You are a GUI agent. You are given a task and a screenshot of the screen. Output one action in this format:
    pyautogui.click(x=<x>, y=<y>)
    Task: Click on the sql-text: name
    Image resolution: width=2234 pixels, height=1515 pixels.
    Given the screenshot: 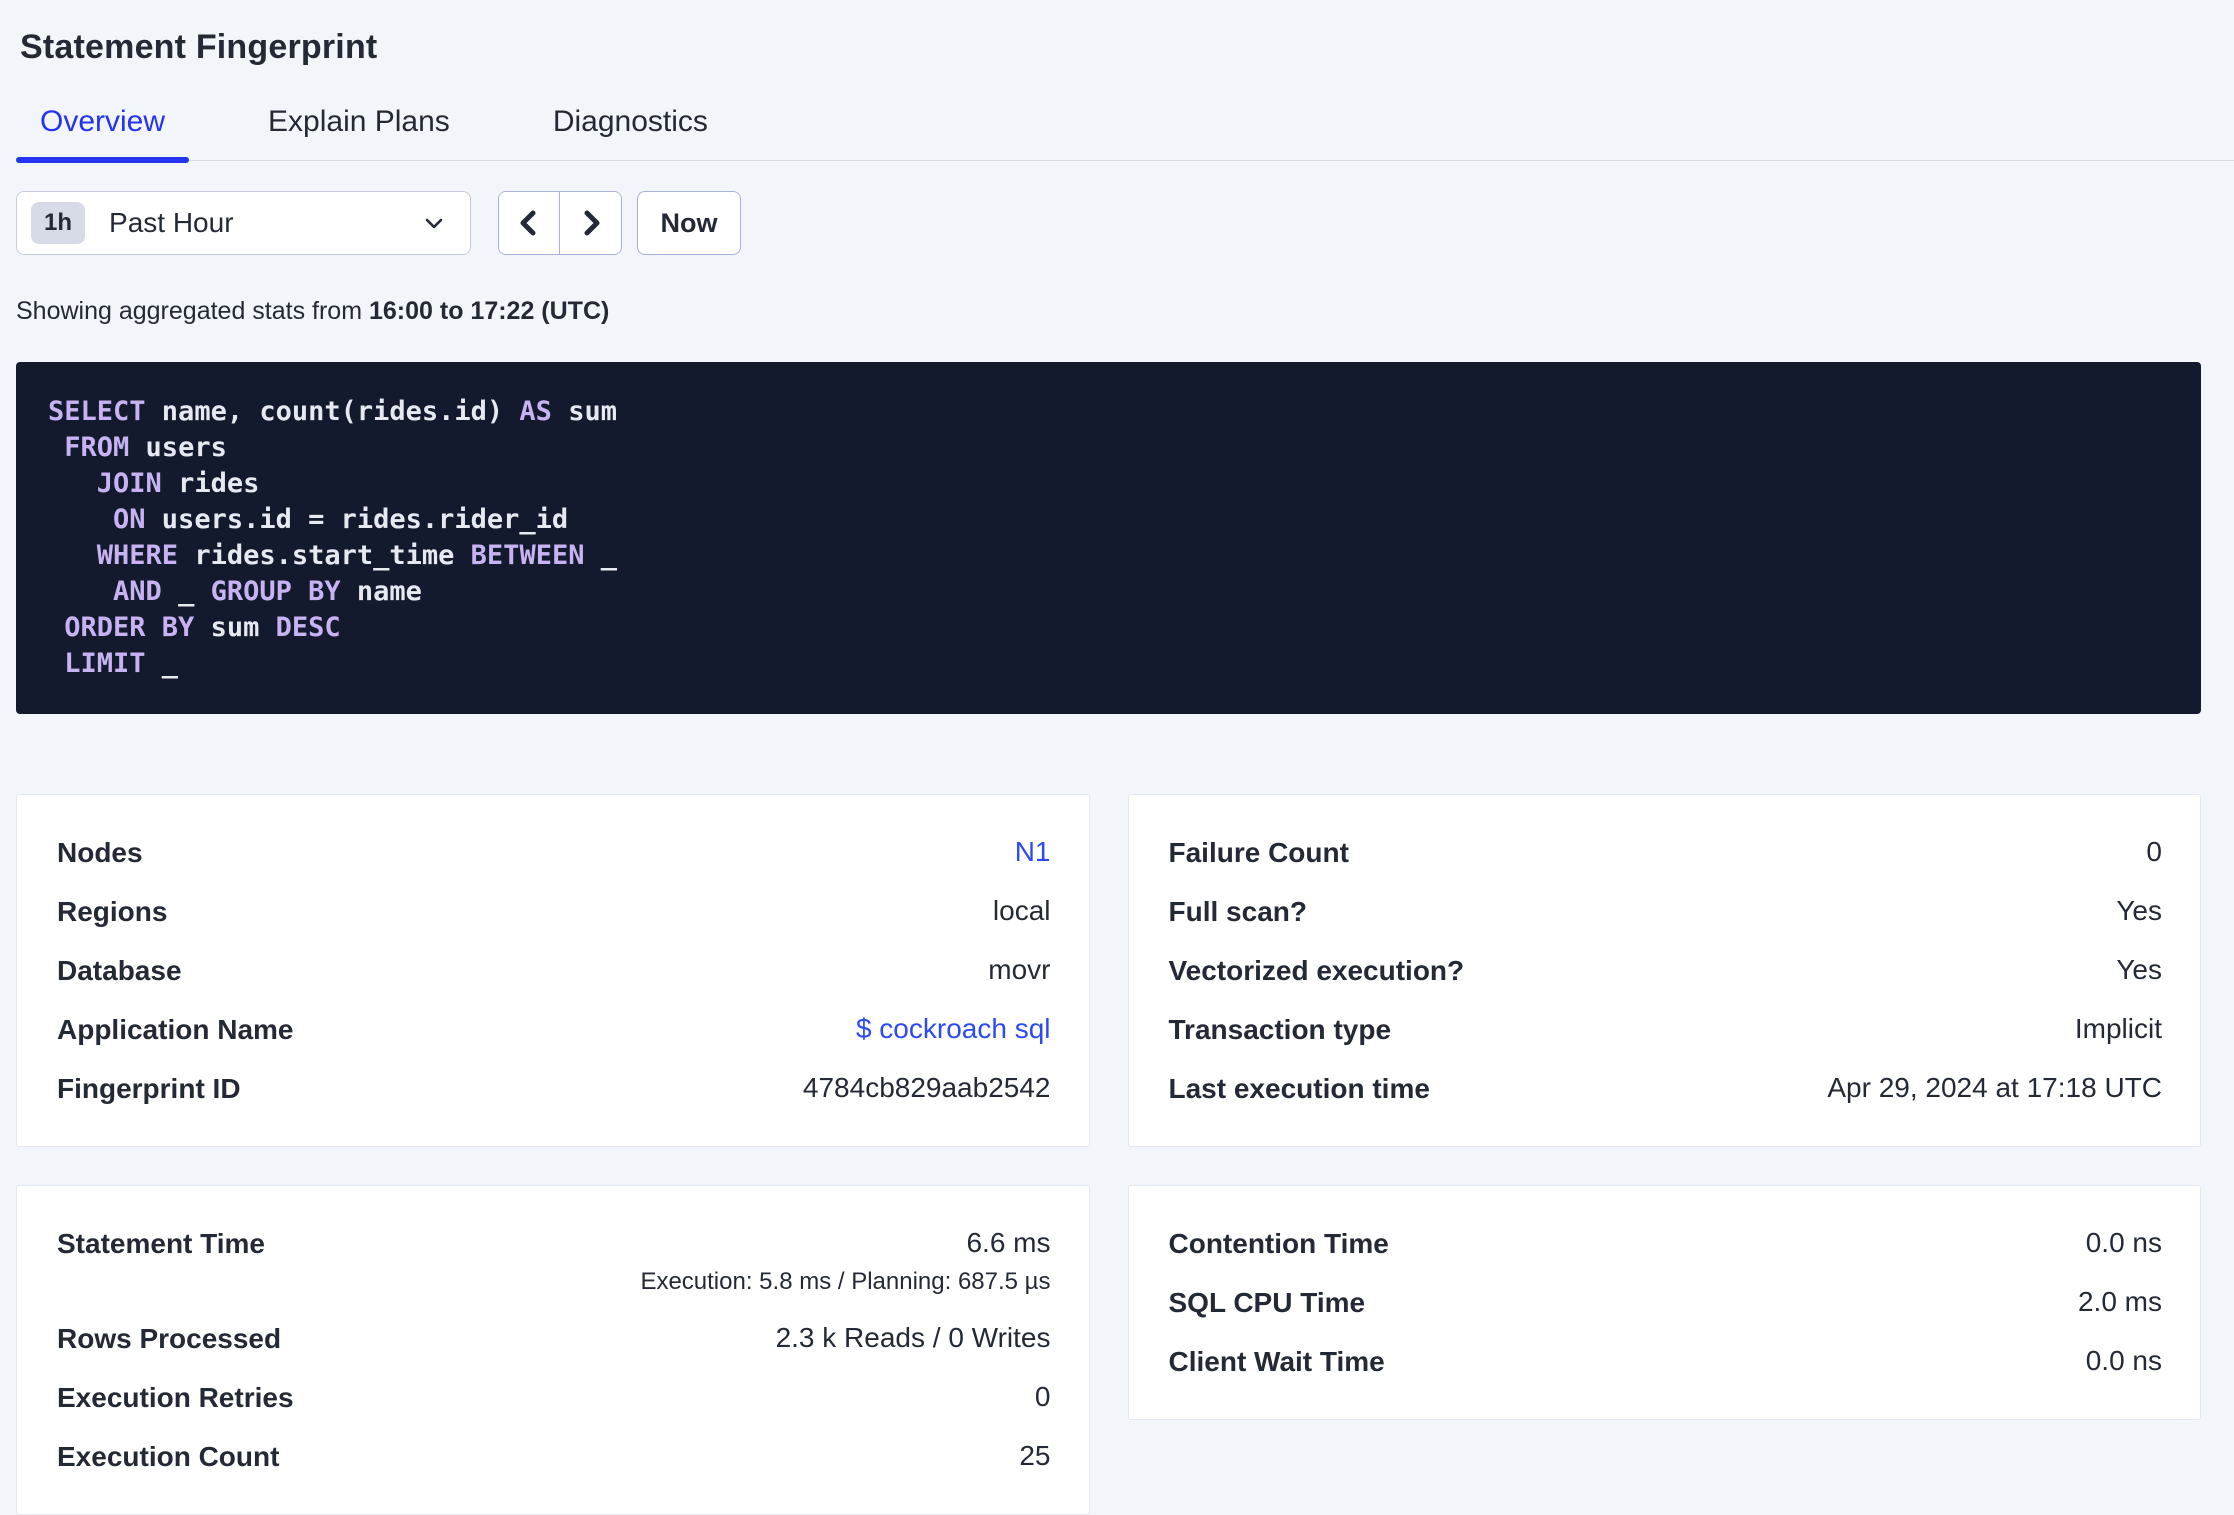 What is the action you would take?
    pyautogui.click(x=381, y=591)
    